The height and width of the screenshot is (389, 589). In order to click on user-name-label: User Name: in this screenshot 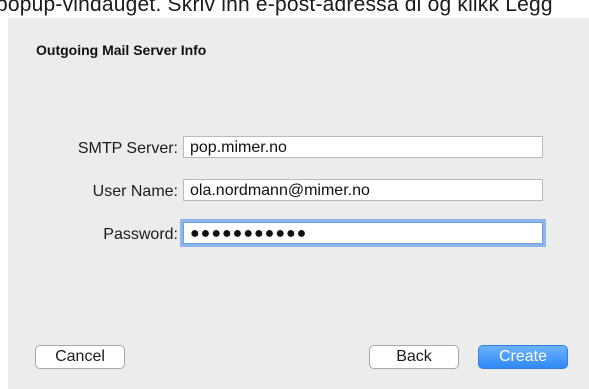, I will do `click(135, 191)`.